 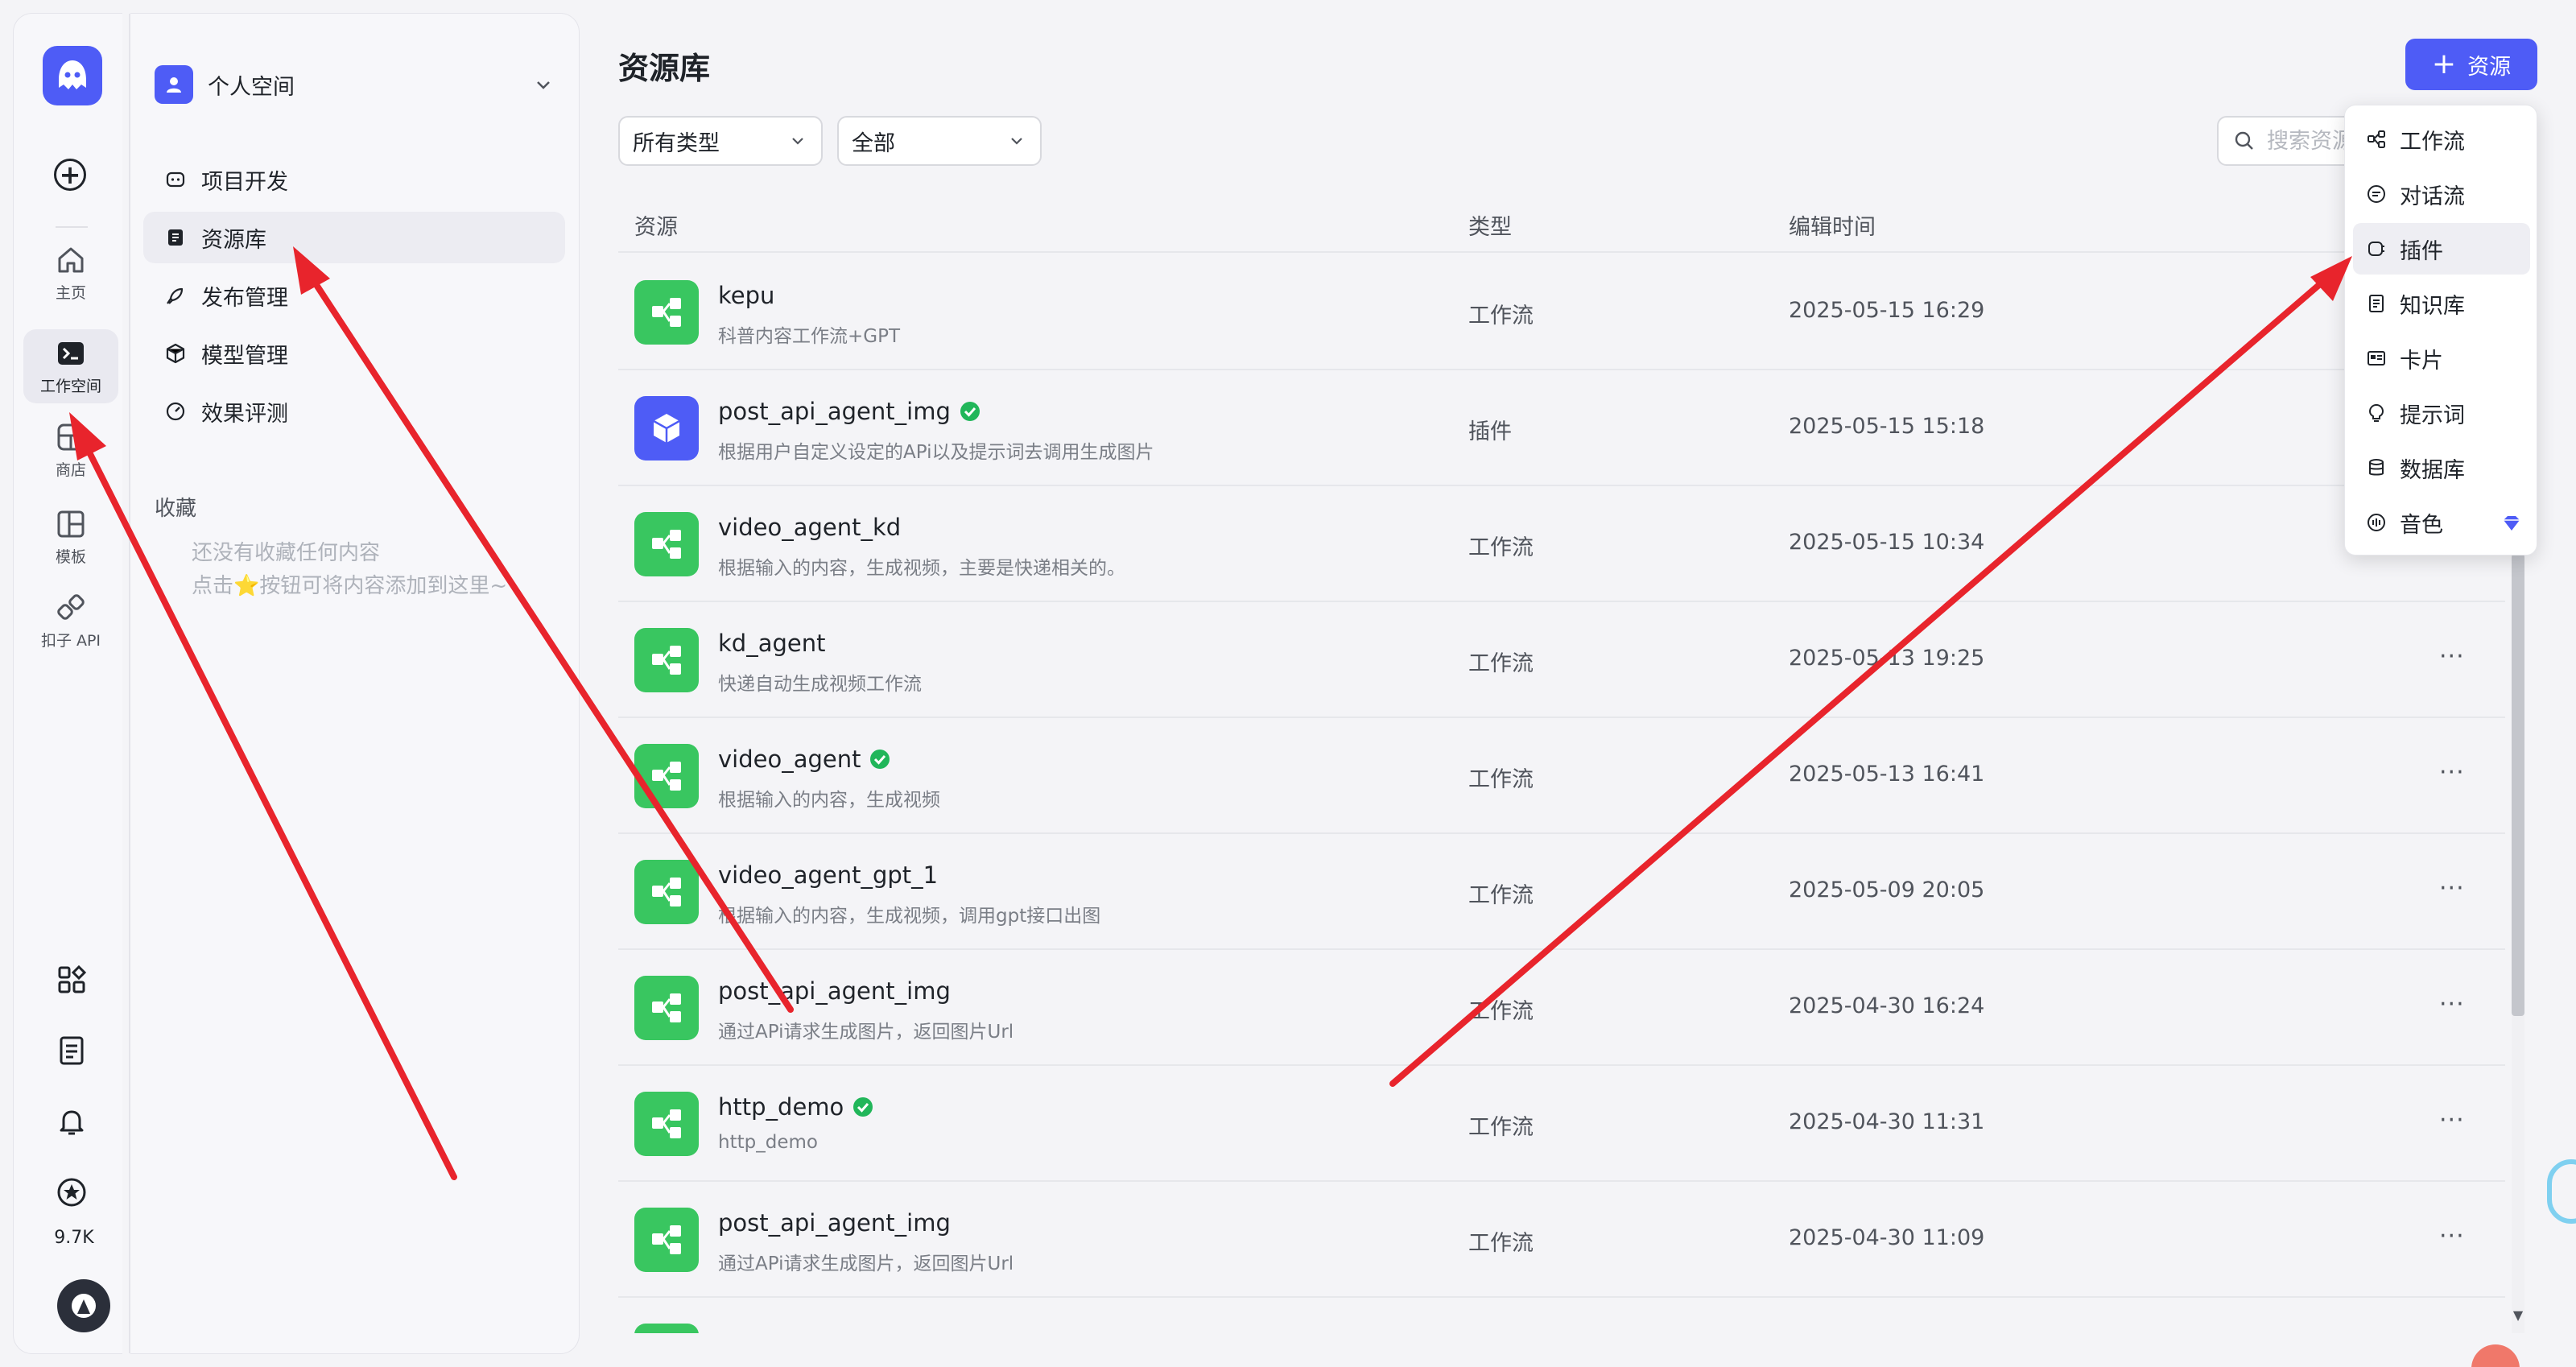 I want to click on nav-item-library: 资源库, so click(x=354, y=237).